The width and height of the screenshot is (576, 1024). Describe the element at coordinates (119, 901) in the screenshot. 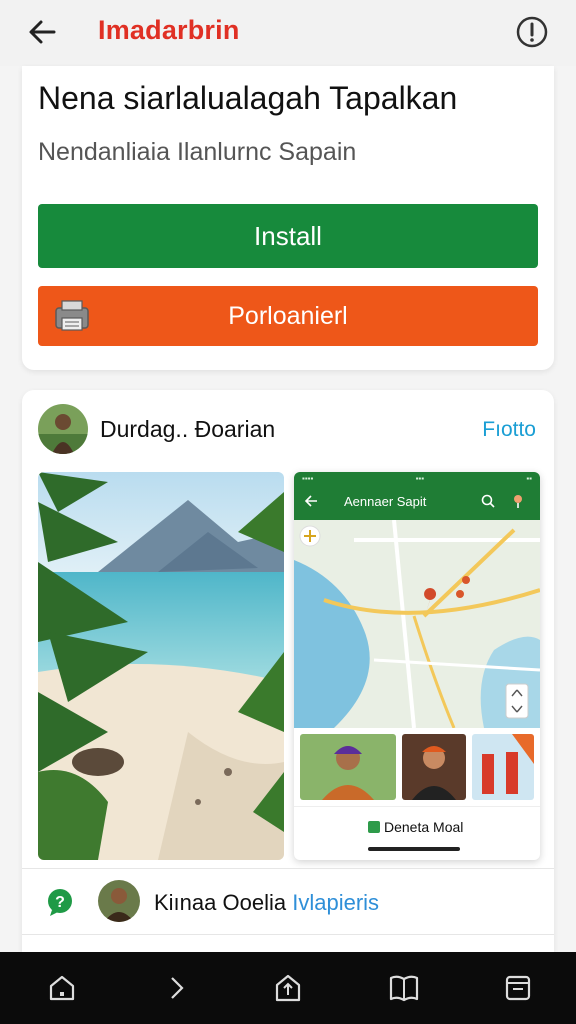

I see `commenter-avatar` at that location.